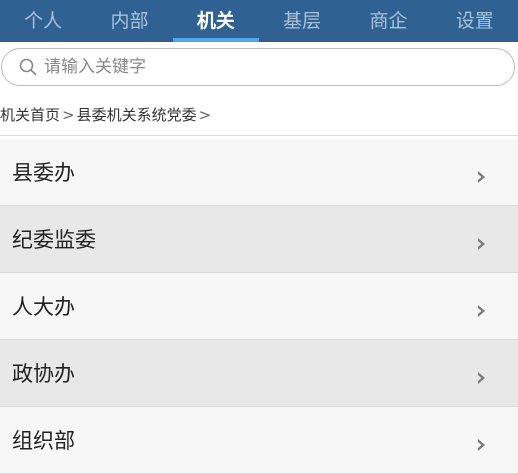 This screenshot has width=518, height=474. I want to click on breadcrumb-home: 机关首页, so click(30, 114).